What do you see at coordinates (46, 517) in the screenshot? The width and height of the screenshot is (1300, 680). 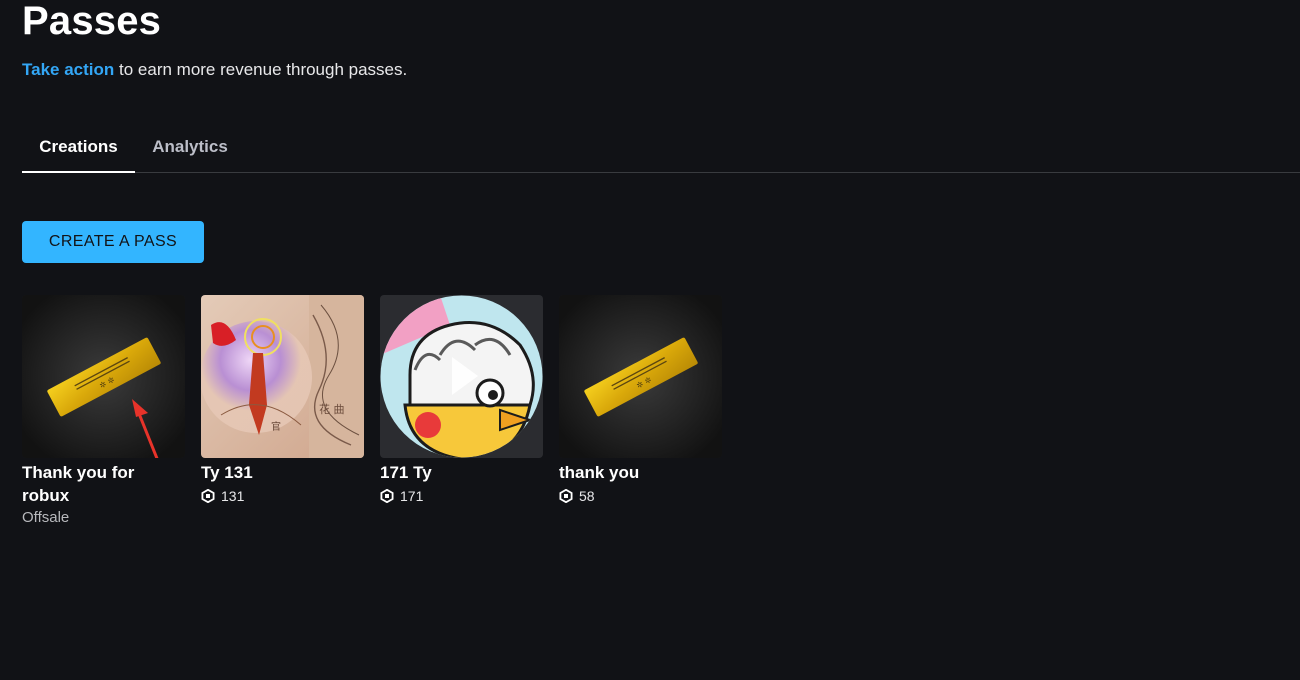 I see `pass-status: Offsale` at bounding box center [46, 517].